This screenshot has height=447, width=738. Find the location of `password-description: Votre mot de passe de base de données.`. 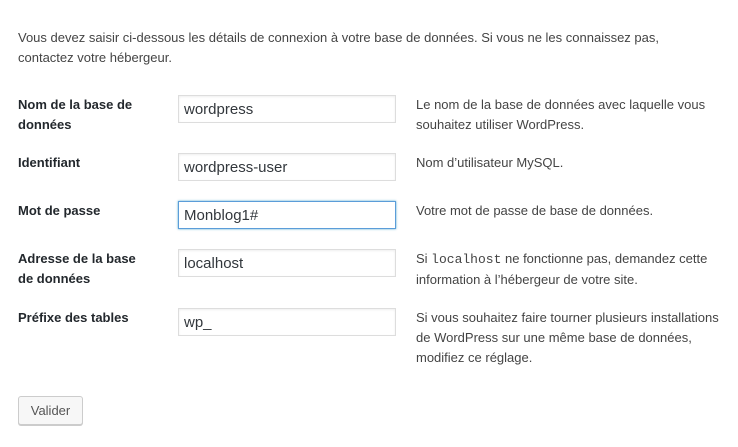

password-description: Votre mot de passe de base de données. is located at coordinates (535, 210).